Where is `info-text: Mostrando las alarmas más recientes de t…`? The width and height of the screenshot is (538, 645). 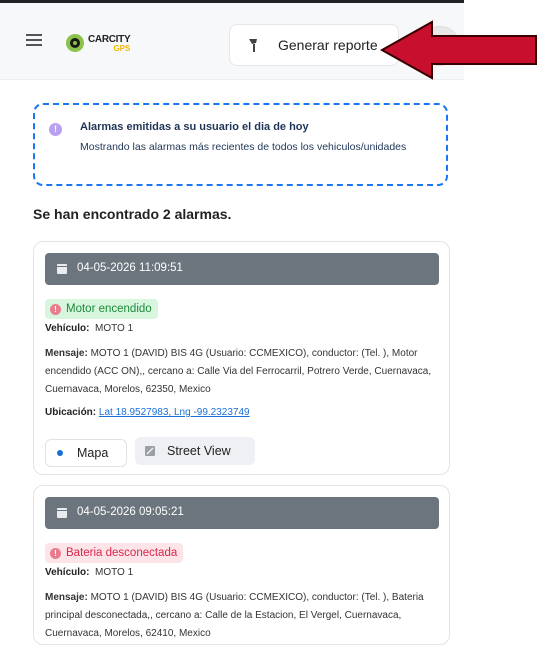
info-text: Mostrando las alarmas más recientes de t… is located at coordinates (243, 147).